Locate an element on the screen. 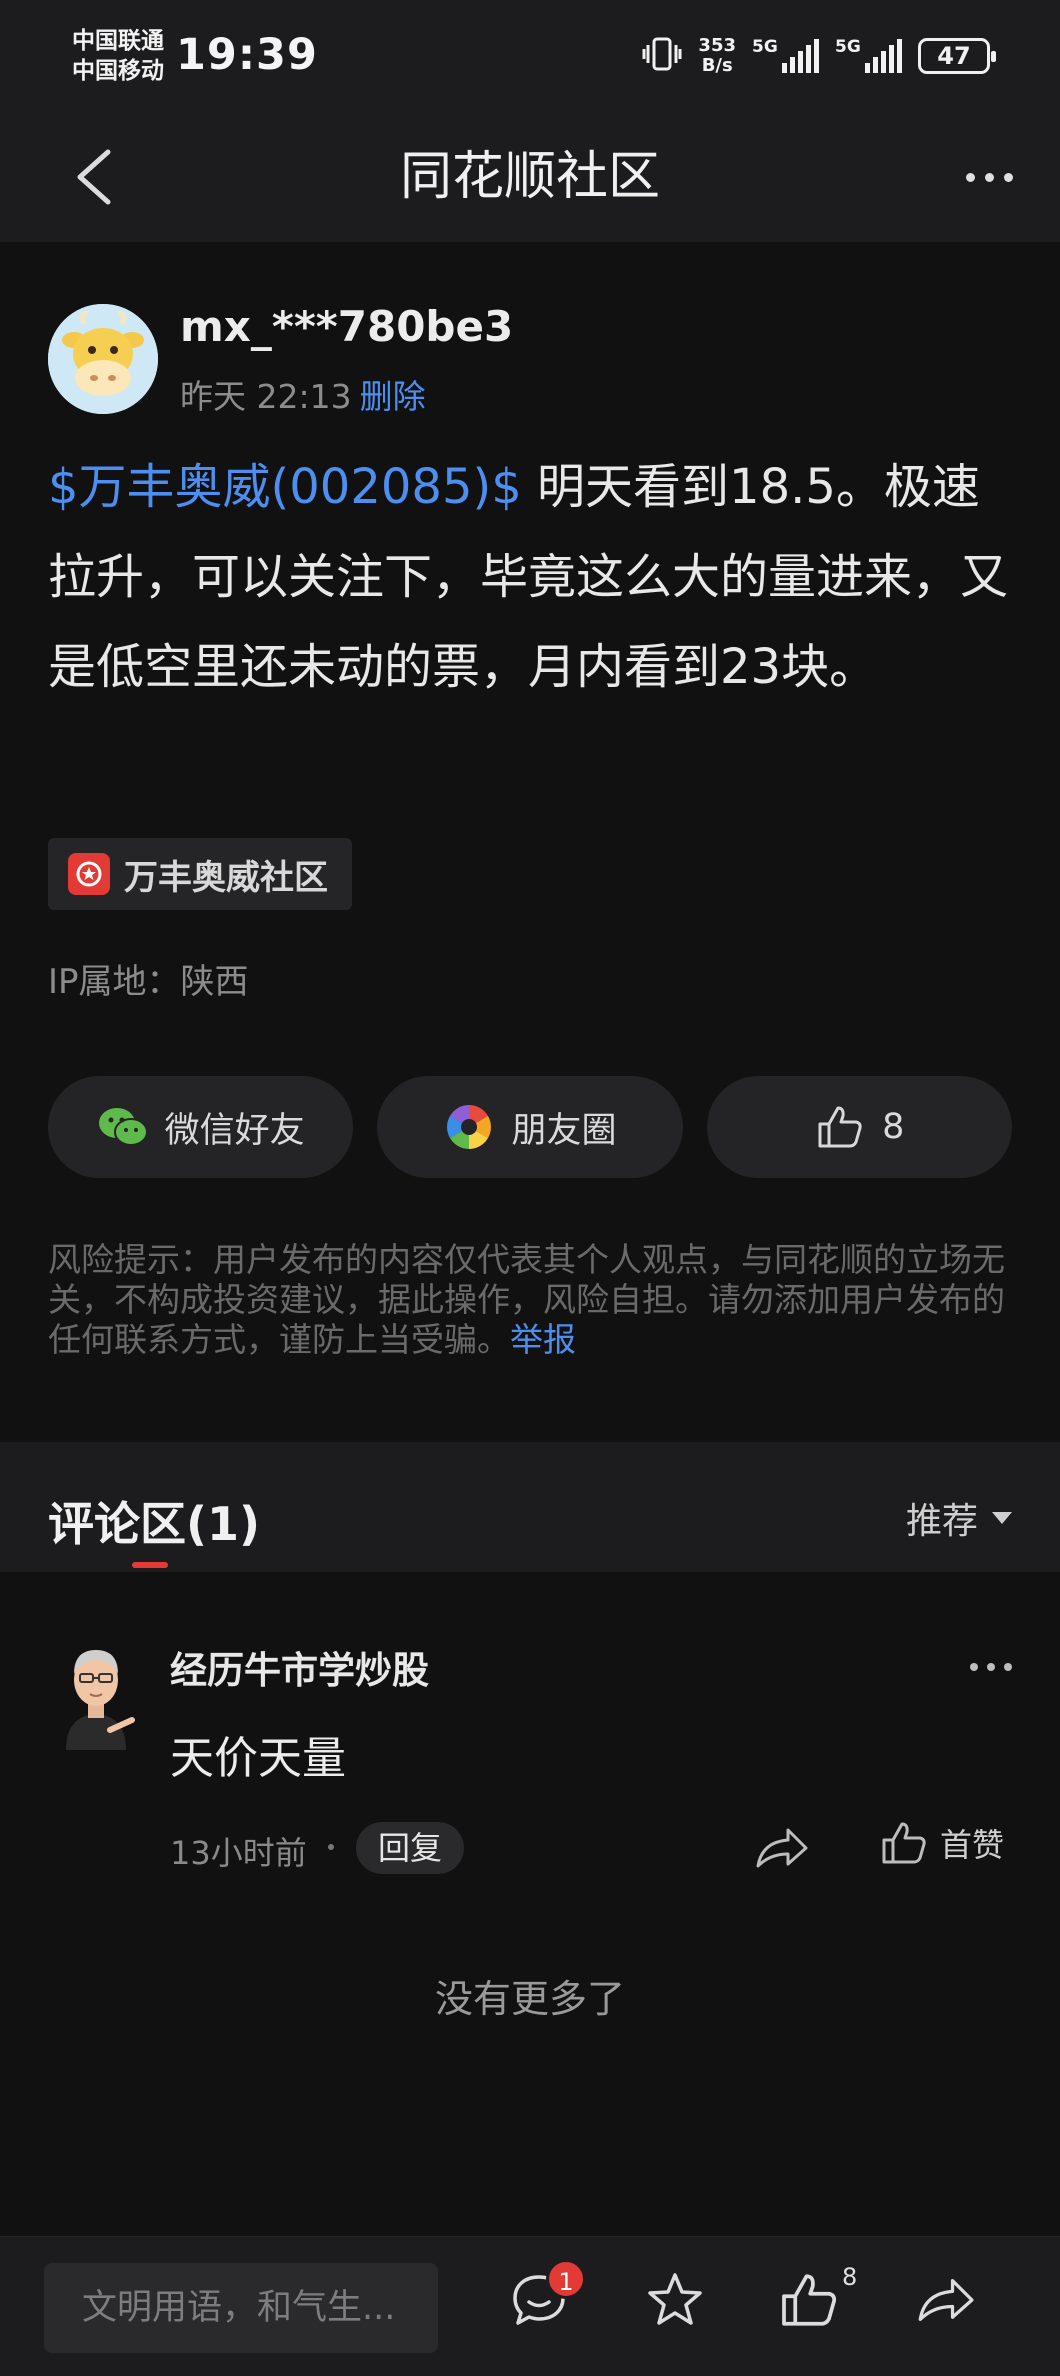 Image resolution: width=1060 pixels, height=2376 pixels. commenter-avatar is located at coordinates (96, 1690).